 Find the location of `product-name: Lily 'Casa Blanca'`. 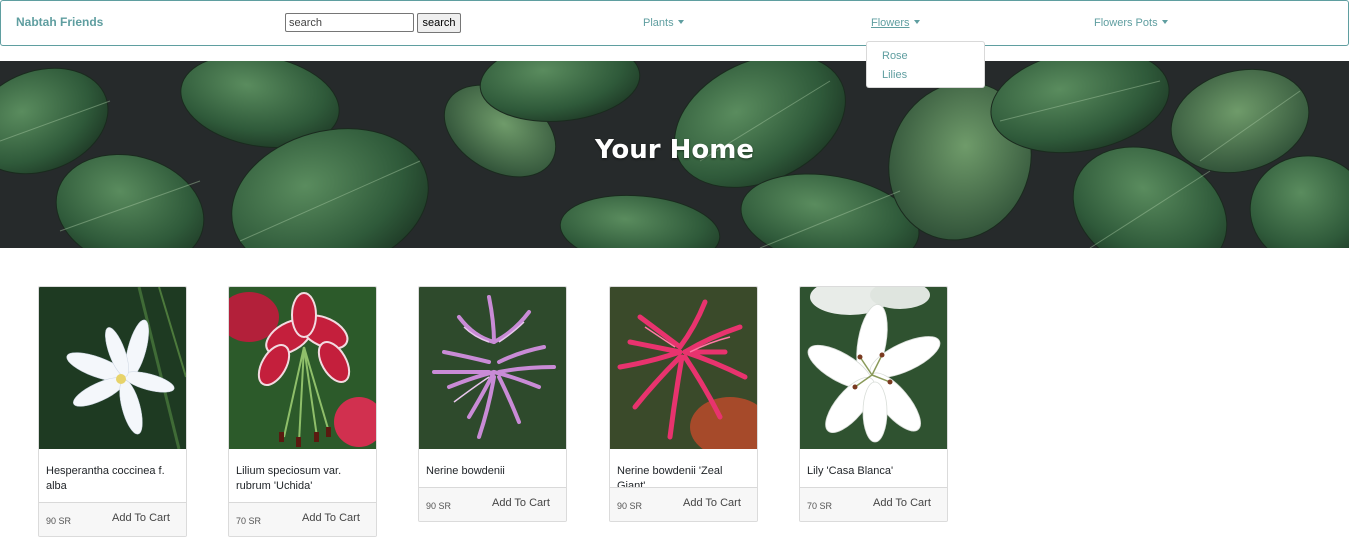

product-name: Lily 'Casa Blanca' is located at coordinates (850, 471).